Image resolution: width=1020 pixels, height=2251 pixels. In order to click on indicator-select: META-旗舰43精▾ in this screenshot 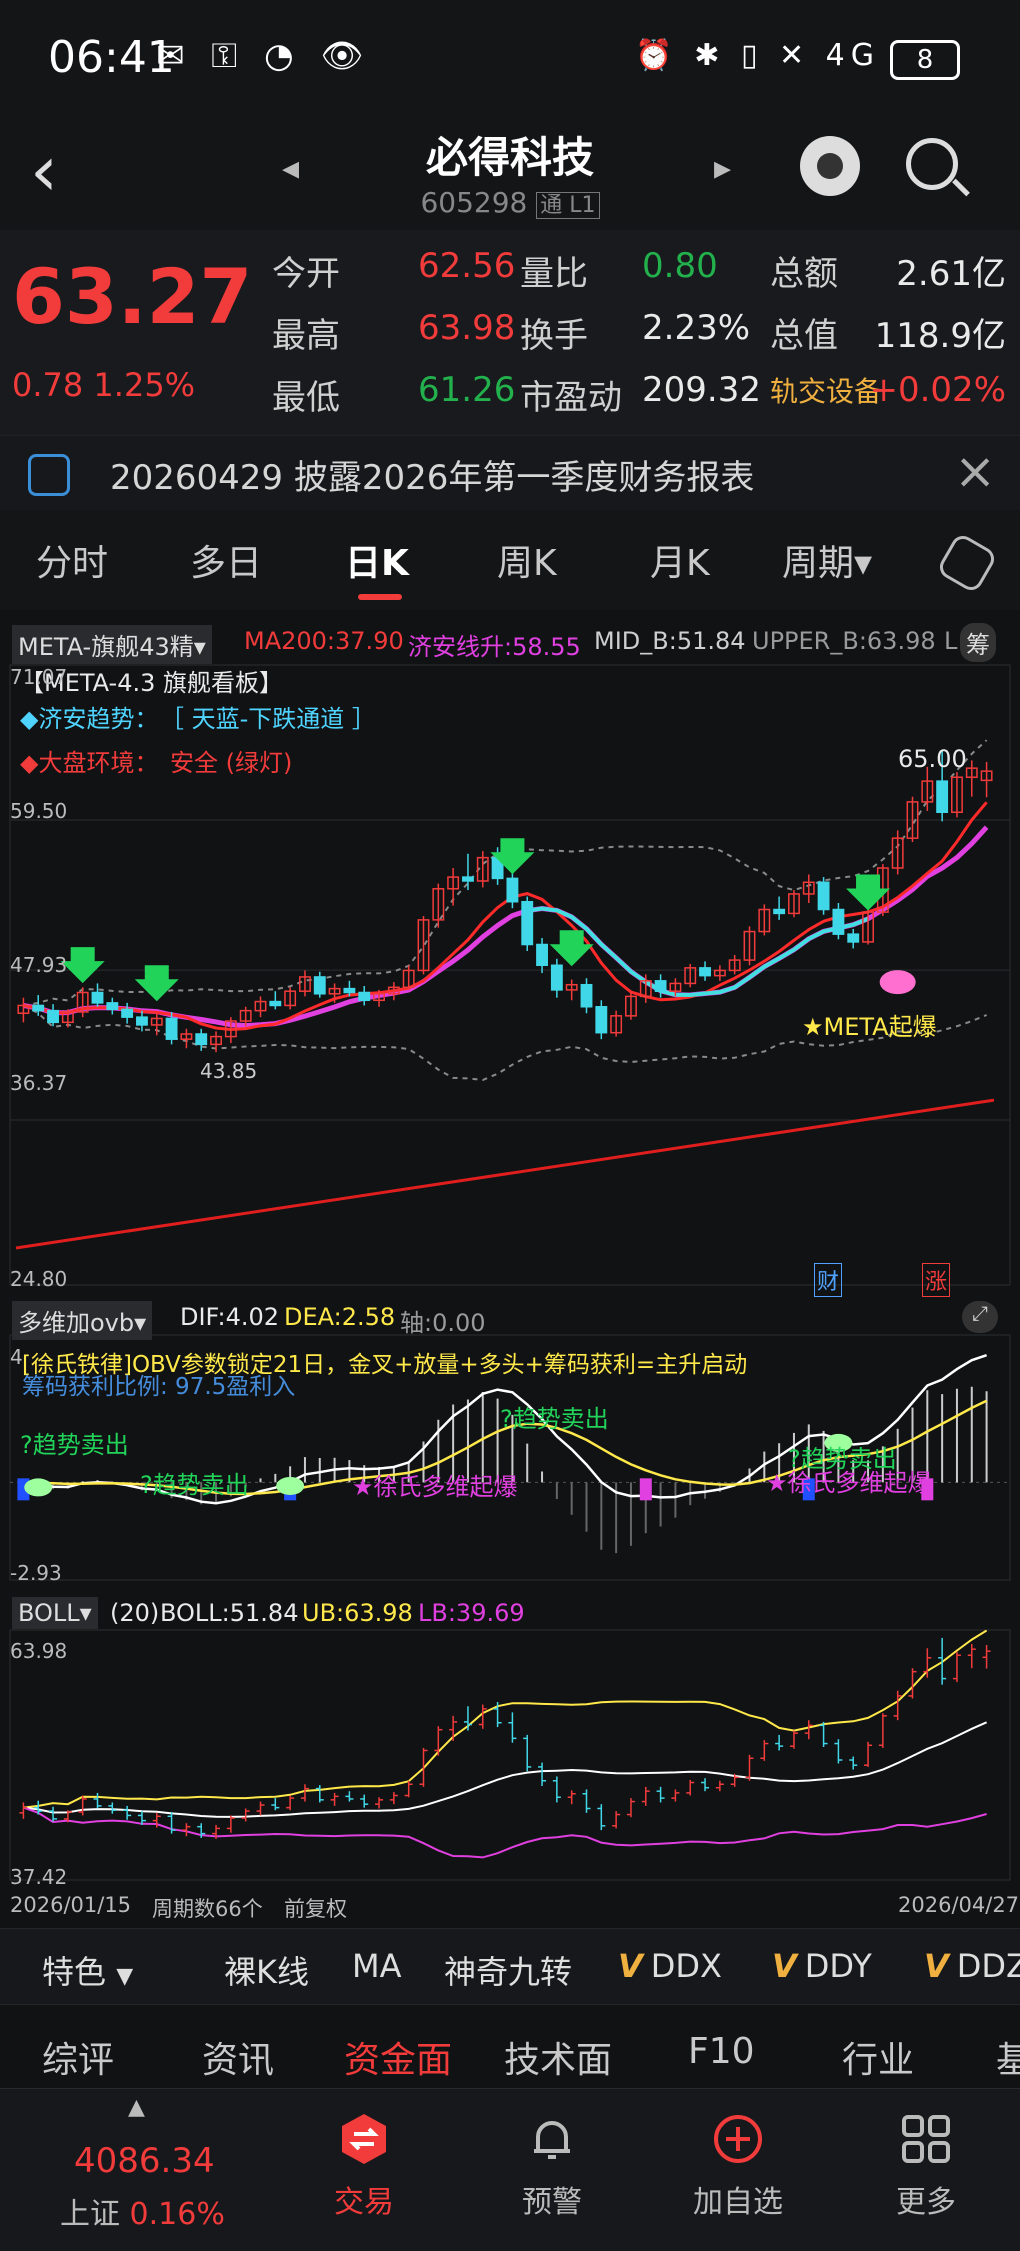, I will do `click(112, 644)`.